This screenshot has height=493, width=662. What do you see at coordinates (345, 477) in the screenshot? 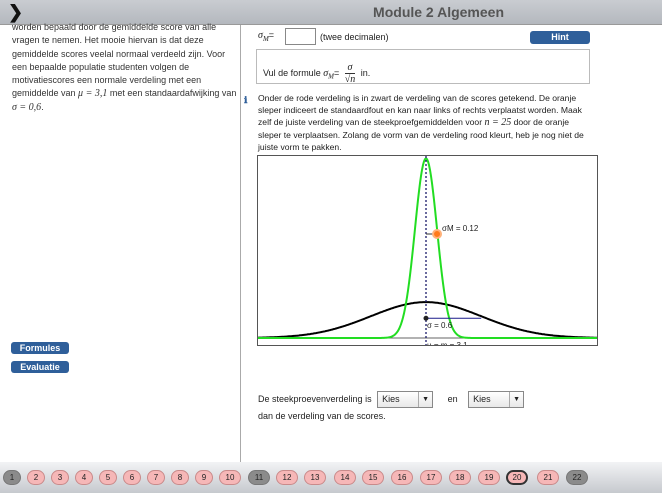
I see `page-button-14: 14` at bounding box center [345, 477].